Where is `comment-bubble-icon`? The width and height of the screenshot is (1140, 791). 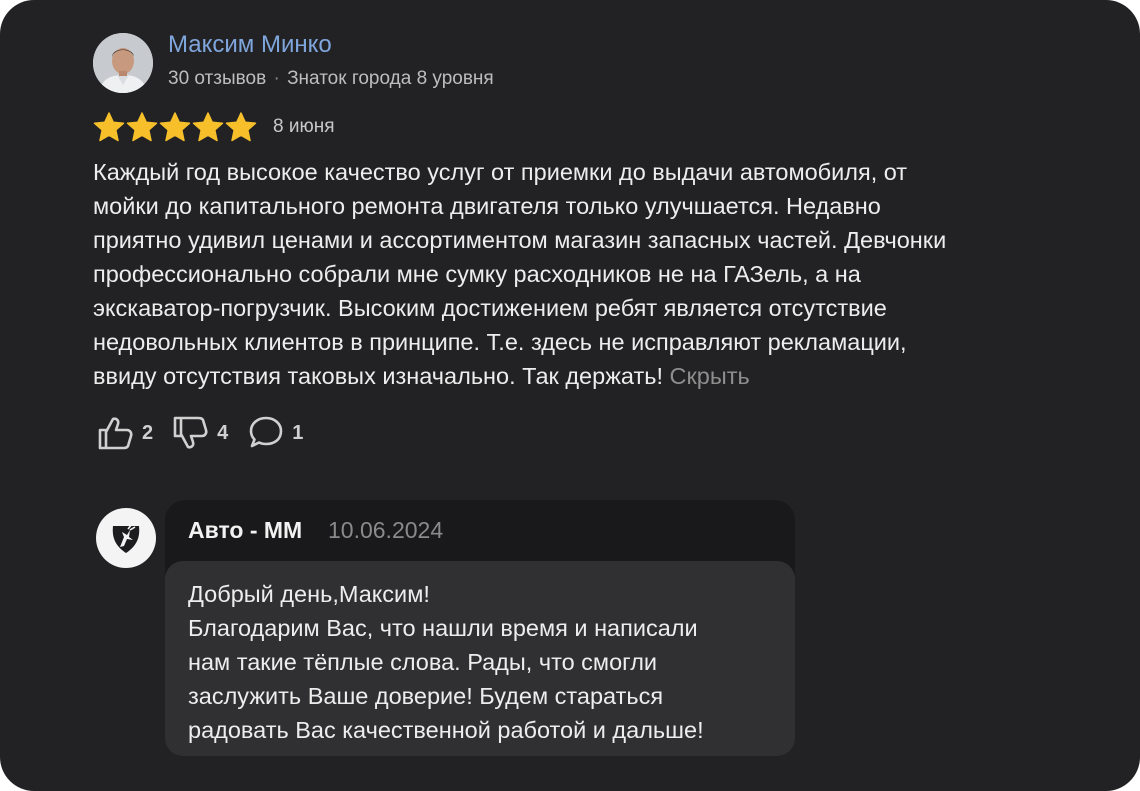 comment-bubble-icon is located at coordinates (266, 432).